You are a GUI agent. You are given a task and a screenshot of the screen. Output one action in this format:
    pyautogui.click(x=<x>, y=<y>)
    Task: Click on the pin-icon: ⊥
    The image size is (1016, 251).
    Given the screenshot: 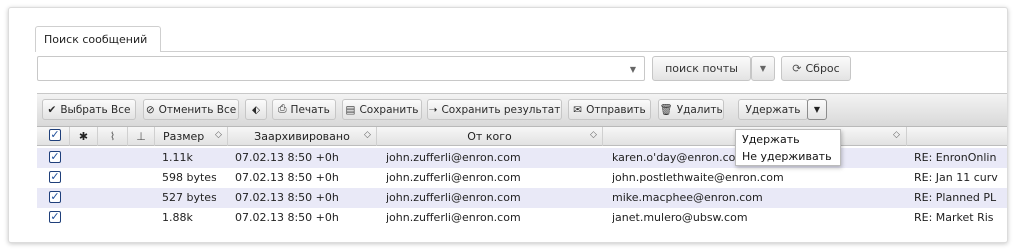 What is the action you would take?
    pyautogui.click(x=141, y=136)
    